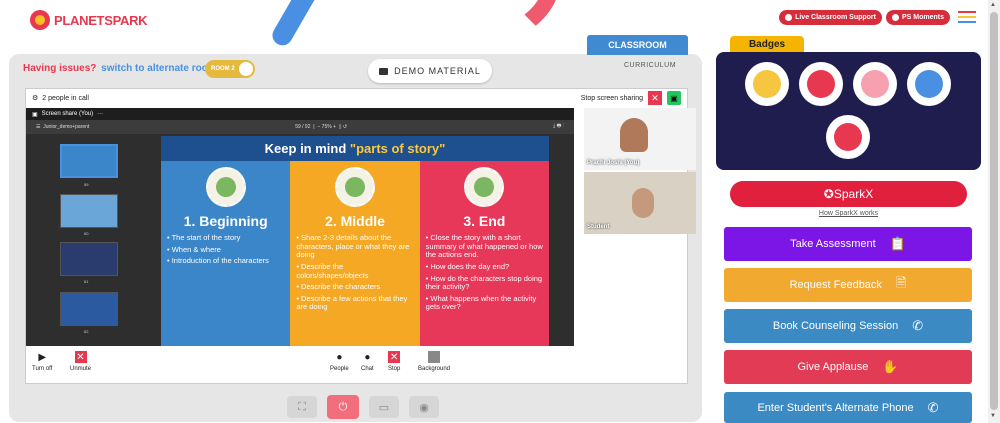 Image resolution: width=1000 pixels, height=423 pixels. What do you see at coordinates (42, 369) in the screenshot?
I see `turn-off-label: Turn off` at bounding box center [42, 369].